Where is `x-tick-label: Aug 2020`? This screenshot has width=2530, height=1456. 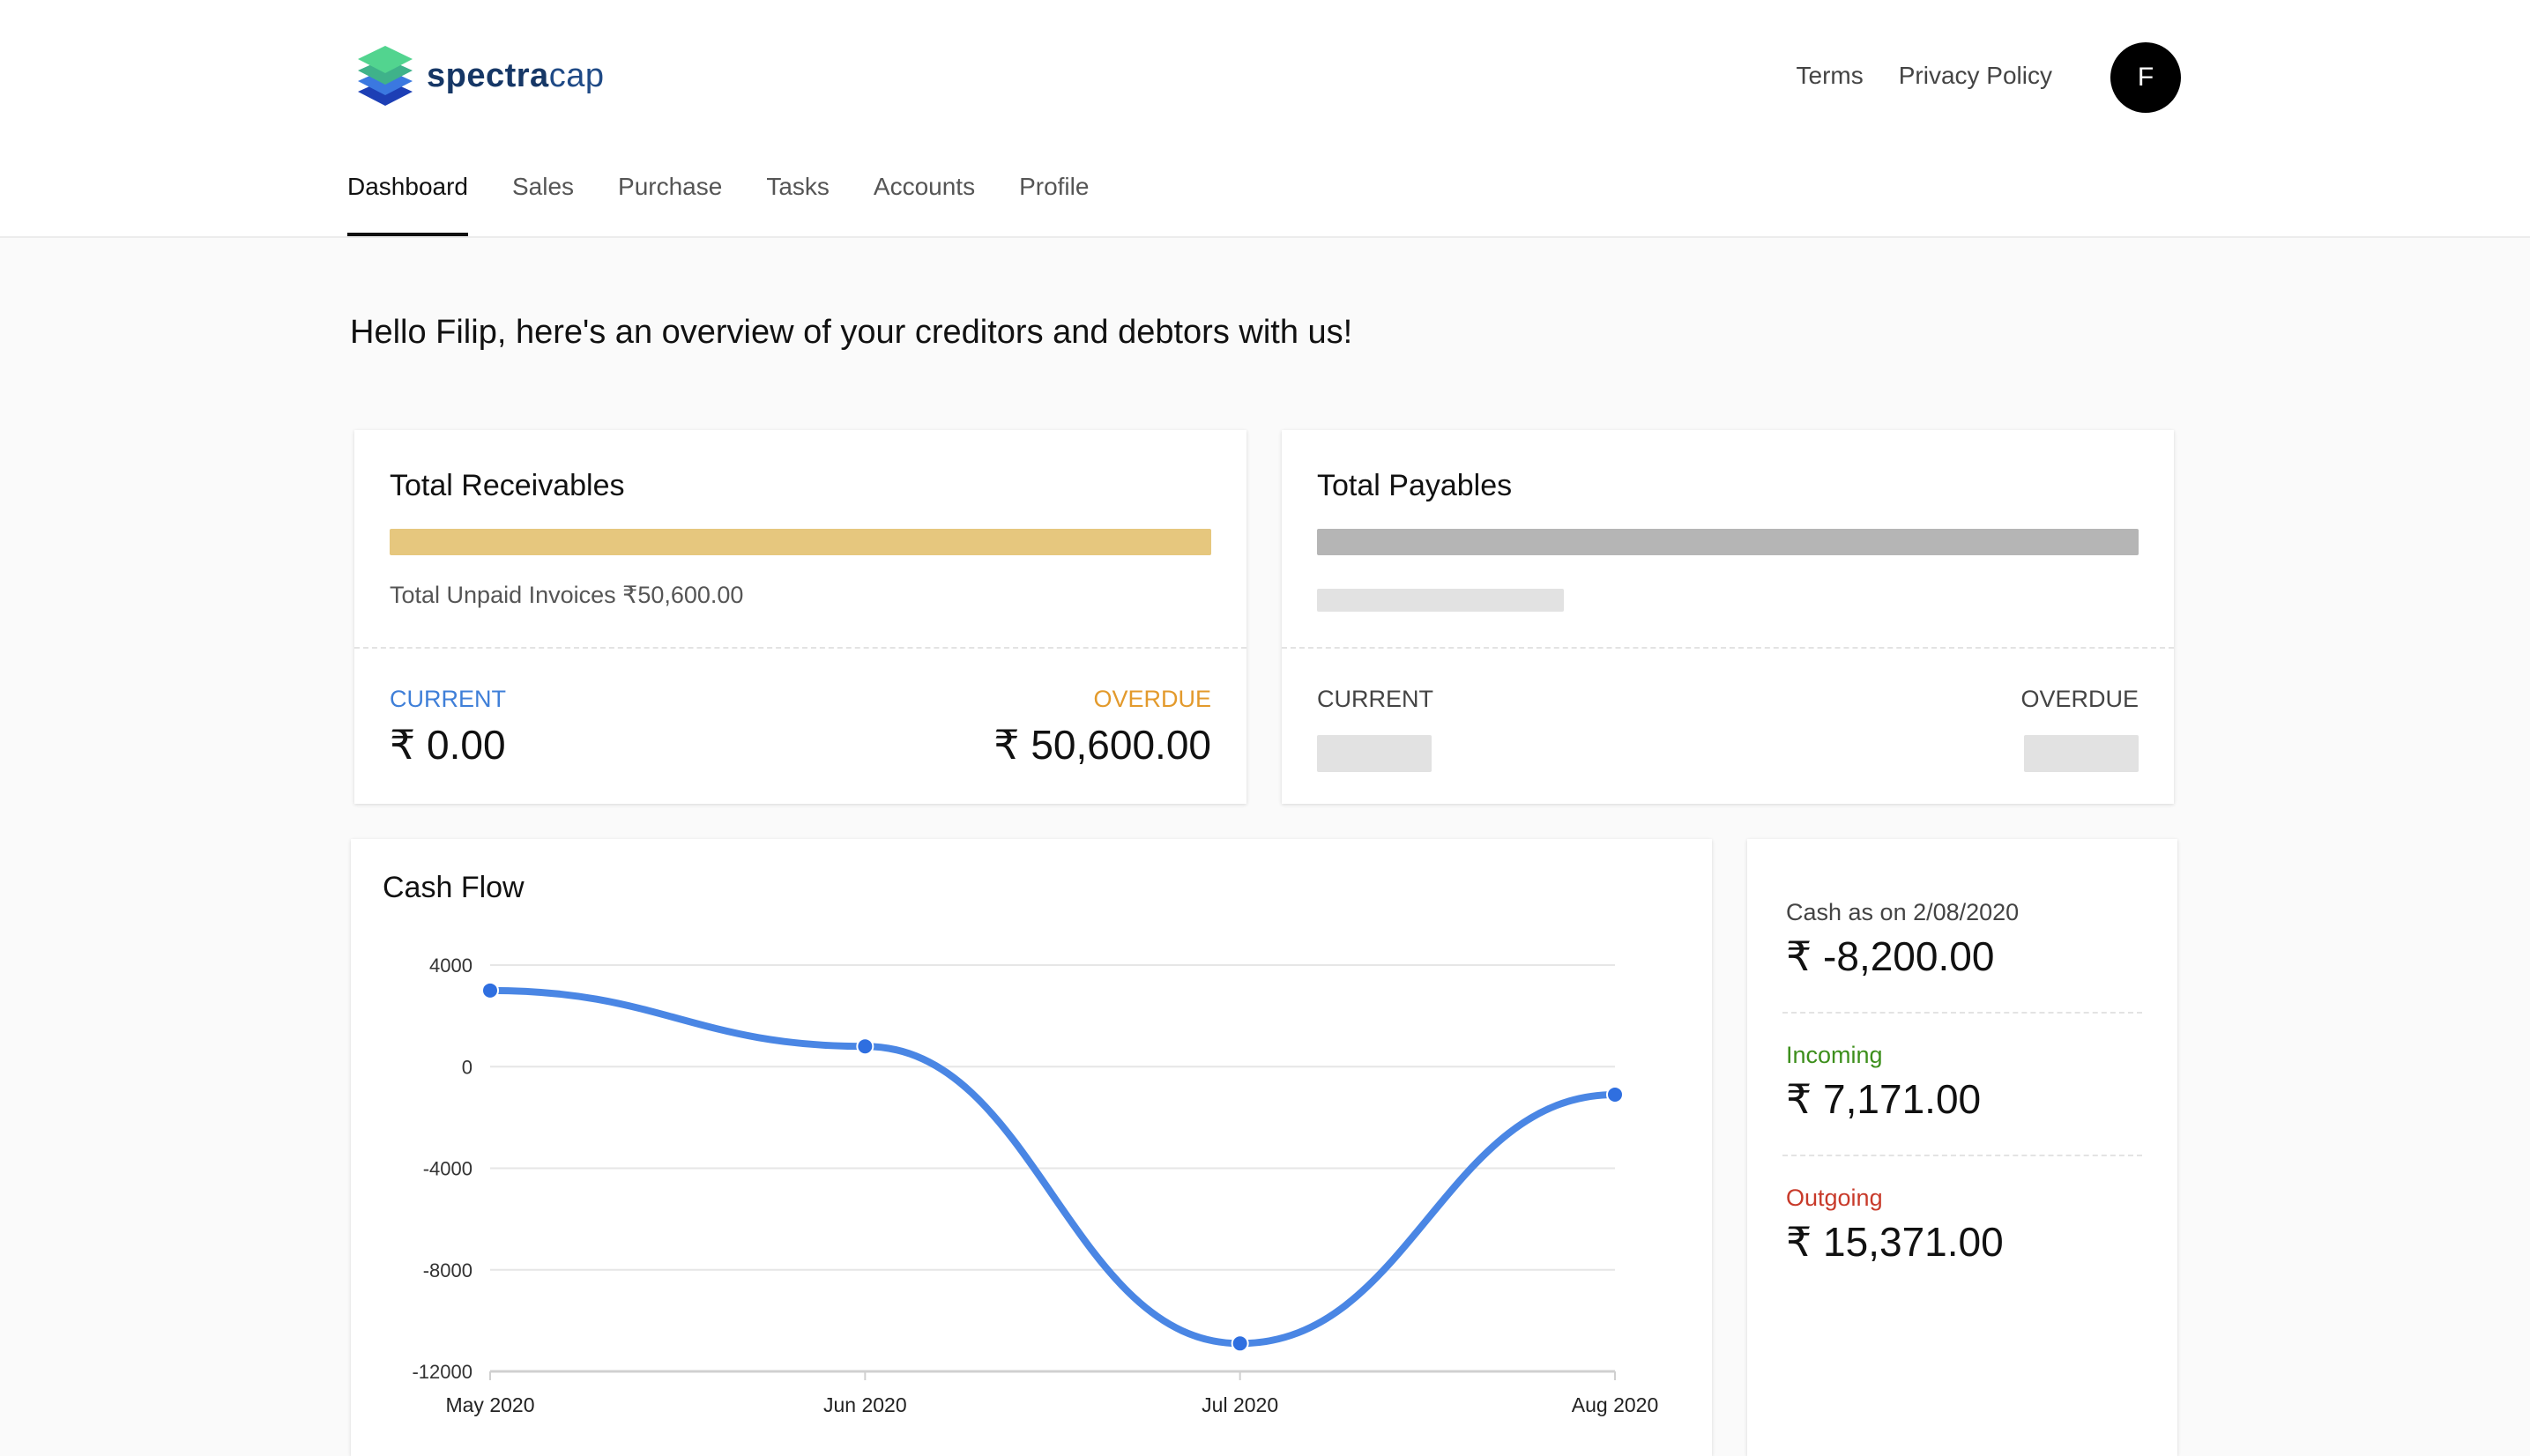
x-tick-label: Aug 2020 is located at coordinates (1615, 1404).